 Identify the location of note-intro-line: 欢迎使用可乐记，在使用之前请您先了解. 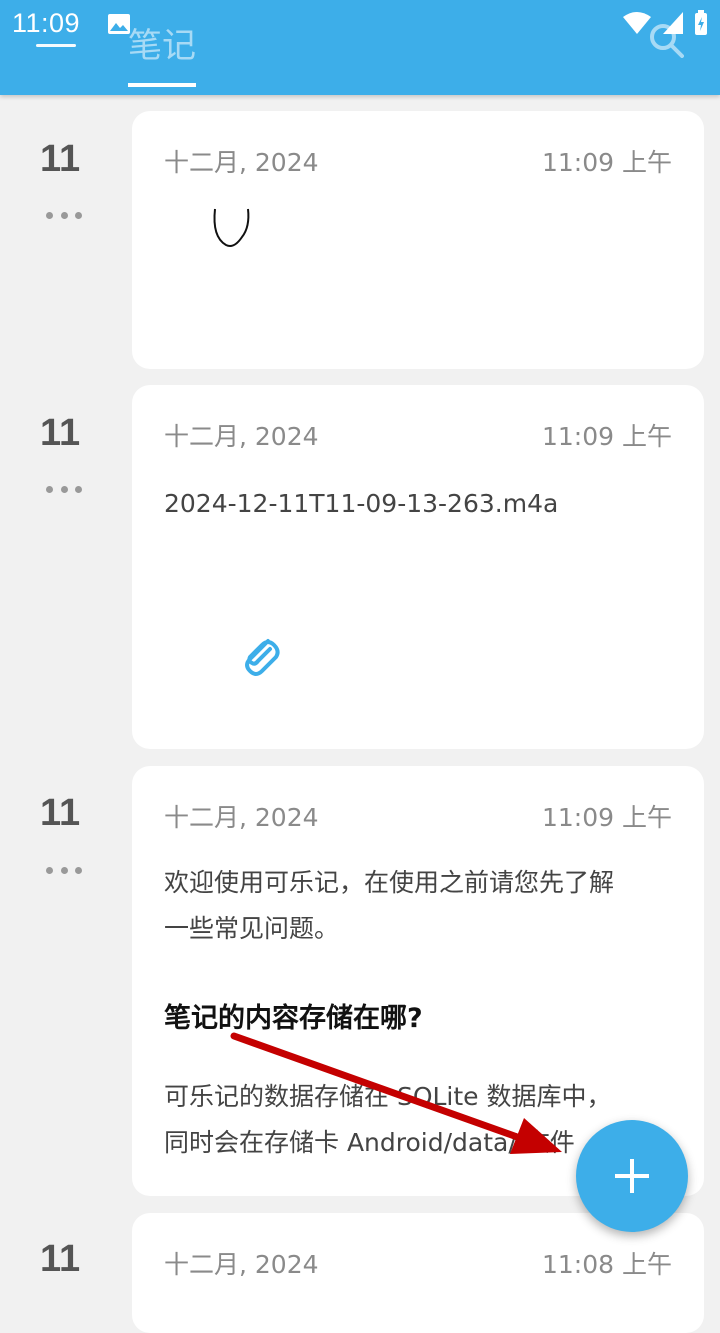
(389, 882).